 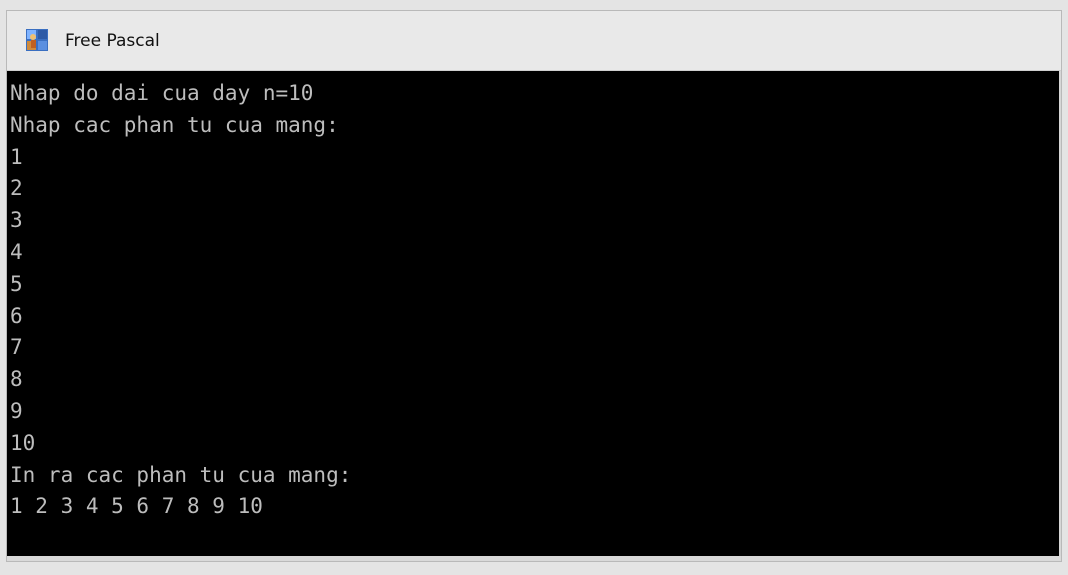 What do you see at coordinates (534, 41) in the screenshot?
I see `title-bar: Free Pascal` at bounding box center [534, 41].